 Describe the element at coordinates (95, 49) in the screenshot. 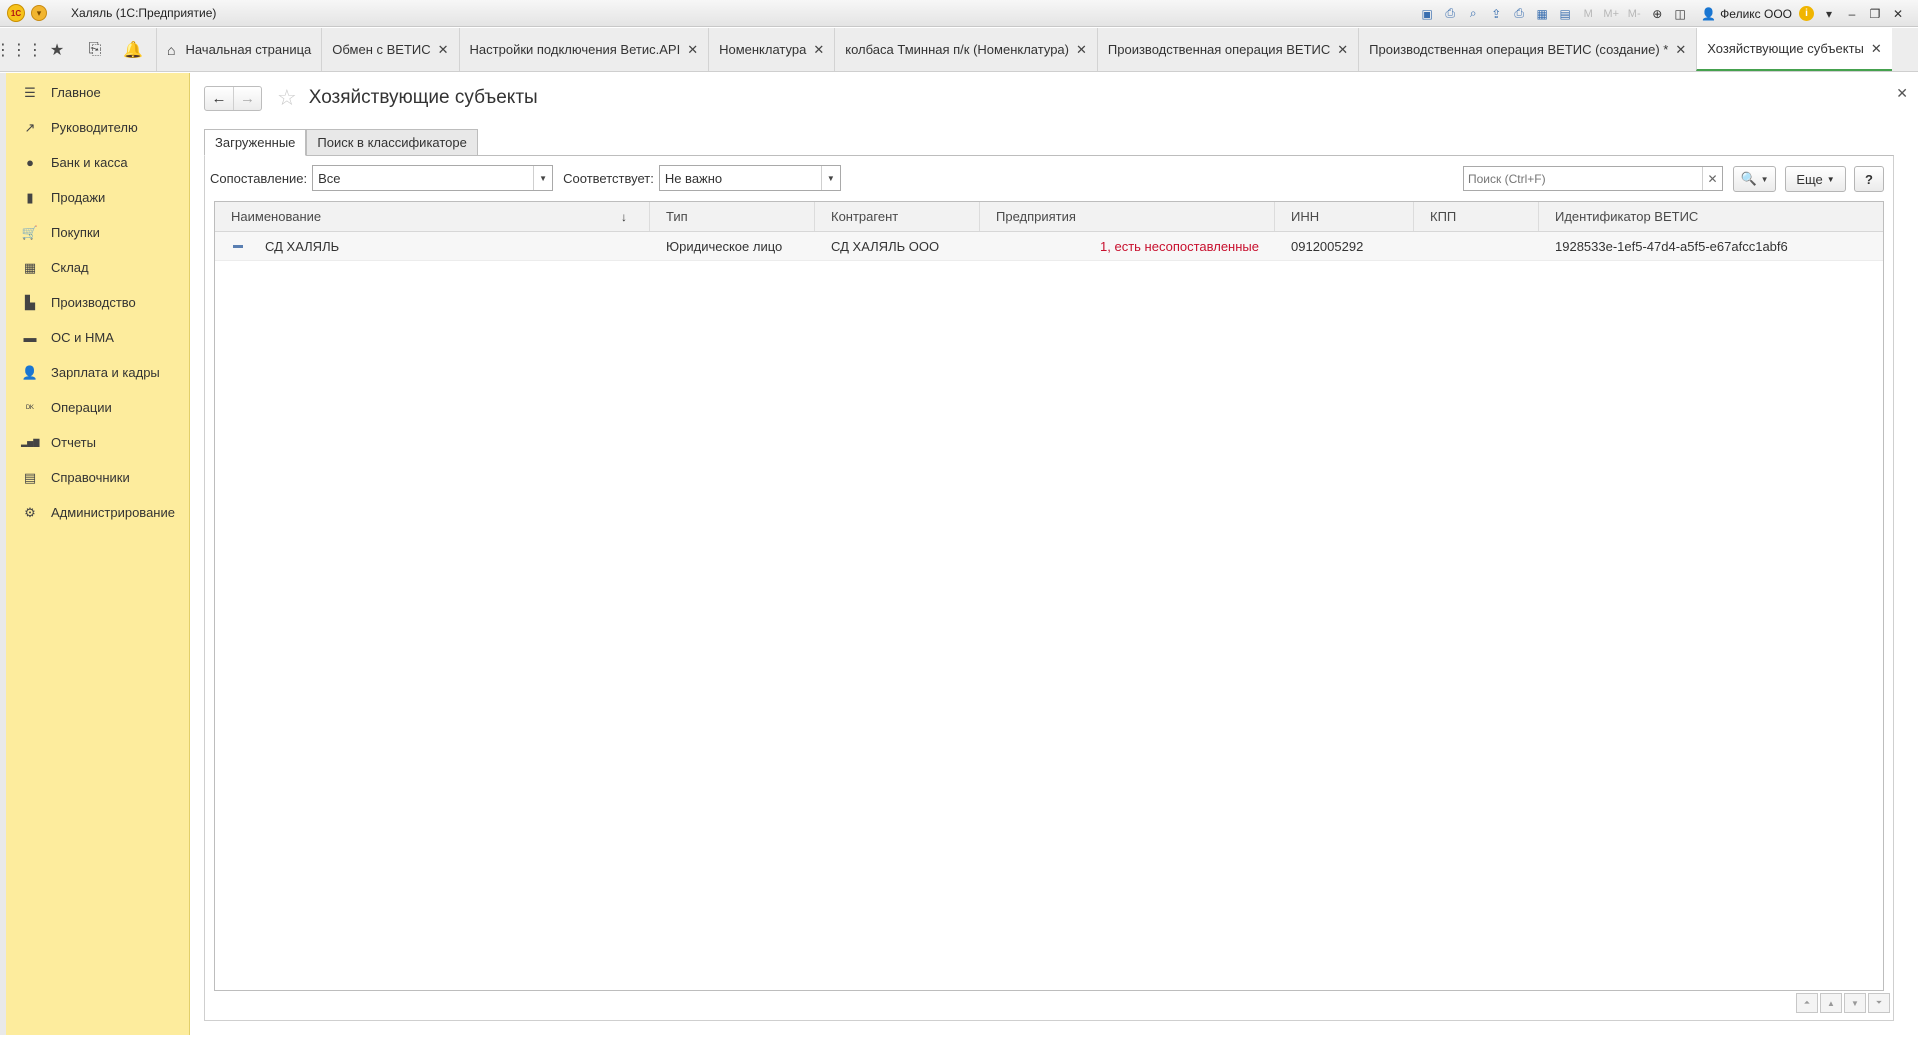

I see `history-icon: ⎘` at that location.